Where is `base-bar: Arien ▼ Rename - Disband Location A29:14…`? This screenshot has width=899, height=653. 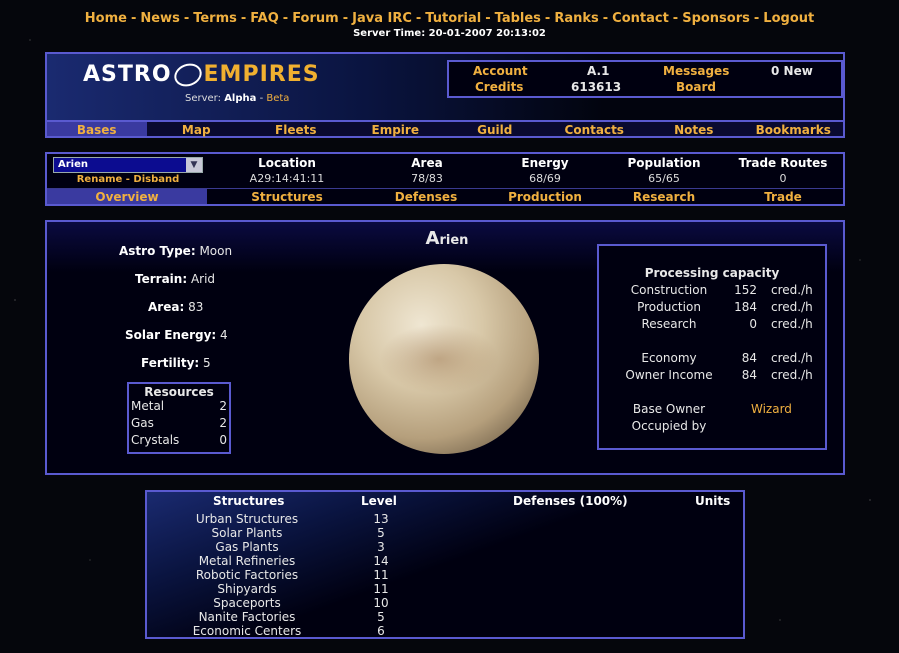
base-bar: Arien ▼ Rename - Disband Location A29:14… is located at coordinates (445, 179).